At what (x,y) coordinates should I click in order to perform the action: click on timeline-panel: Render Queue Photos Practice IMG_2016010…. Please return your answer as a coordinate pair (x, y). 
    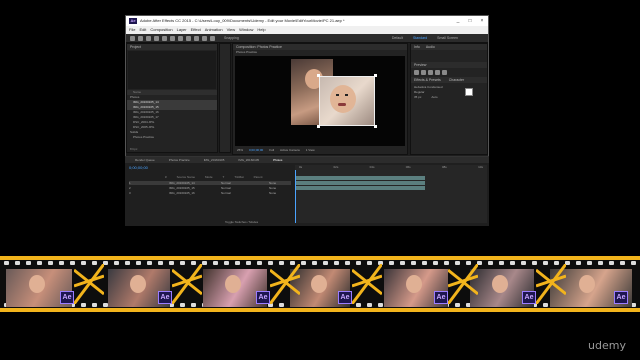
    Looking at the image, I should click on (307, 191).